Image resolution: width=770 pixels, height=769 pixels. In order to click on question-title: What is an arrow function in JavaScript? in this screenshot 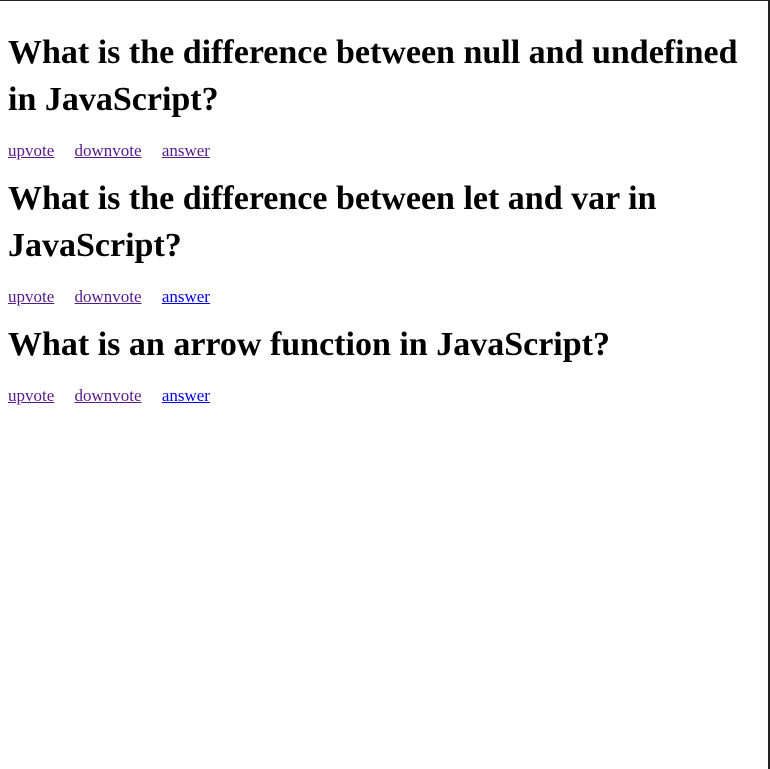, I will do `click(309, 344)`.